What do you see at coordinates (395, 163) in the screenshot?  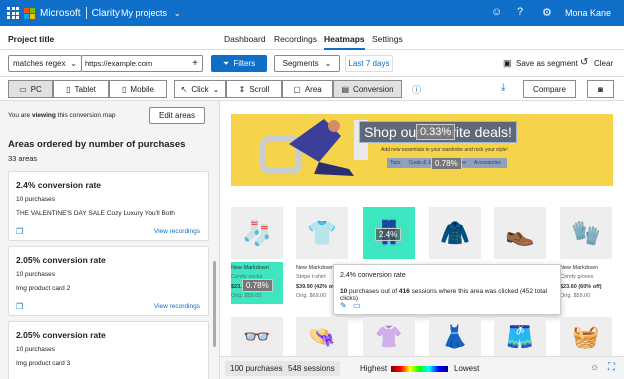 I see `banner-link-tops: Tops` at bounding box center [395, 163].